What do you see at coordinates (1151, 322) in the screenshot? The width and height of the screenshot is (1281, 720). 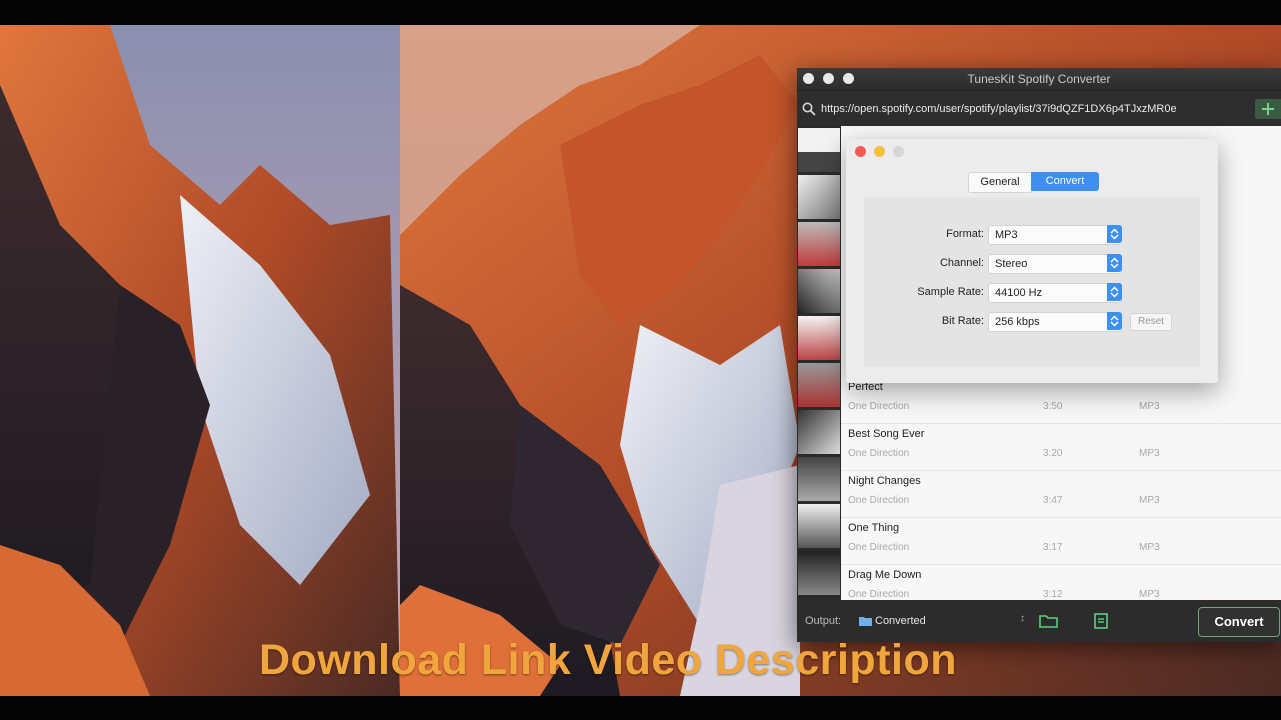 I see `reset-button: Reset` at bounding box center [1151, 322].